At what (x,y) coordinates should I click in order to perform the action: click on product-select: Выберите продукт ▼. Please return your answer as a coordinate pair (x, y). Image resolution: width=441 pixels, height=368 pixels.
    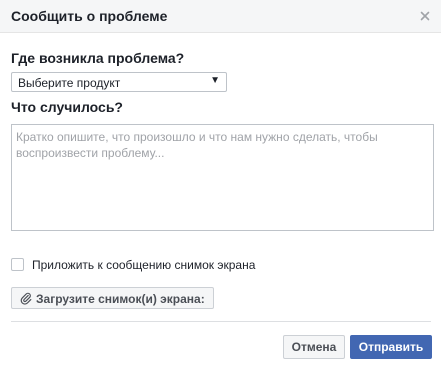
    Looking at the image, I should click on (119, 82).